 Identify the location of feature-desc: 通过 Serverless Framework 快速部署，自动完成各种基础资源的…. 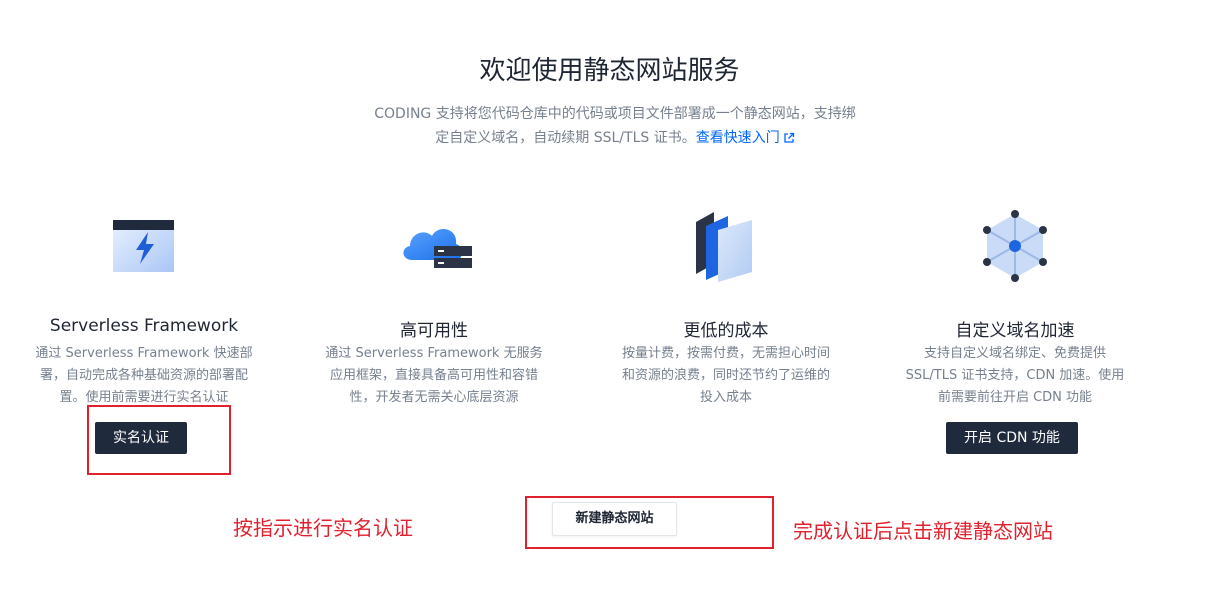
(144, 375).